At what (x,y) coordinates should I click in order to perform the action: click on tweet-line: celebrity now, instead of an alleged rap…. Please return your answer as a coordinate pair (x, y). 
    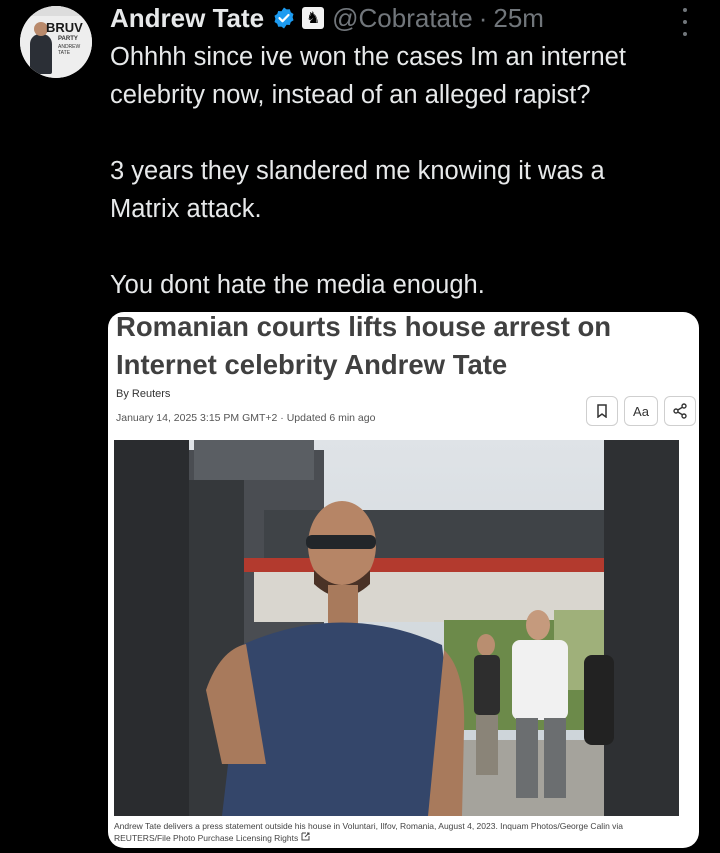
    Looking at the image, I should click on (350, 95).